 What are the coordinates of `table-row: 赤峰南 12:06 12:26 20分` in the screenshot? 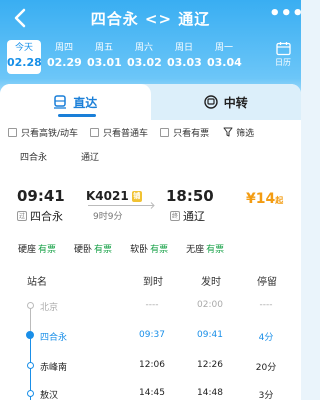 It's located at (150, 373).